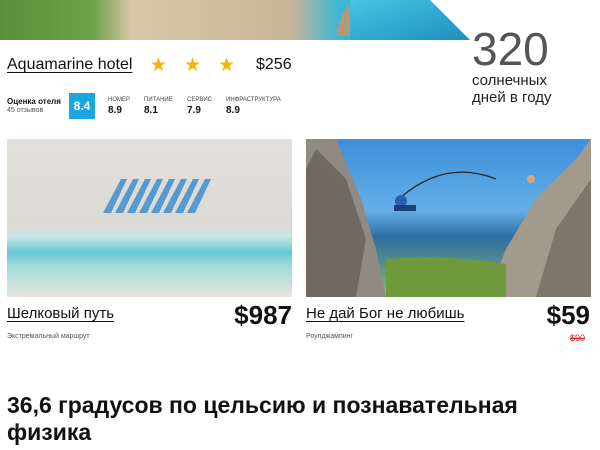  What do you see at coordinates (253, 106) in the screenshot?
I see `subscore-infrastructure: ИНФРАСТРУКТУРА 8.9` at bounding box center [253, 106].